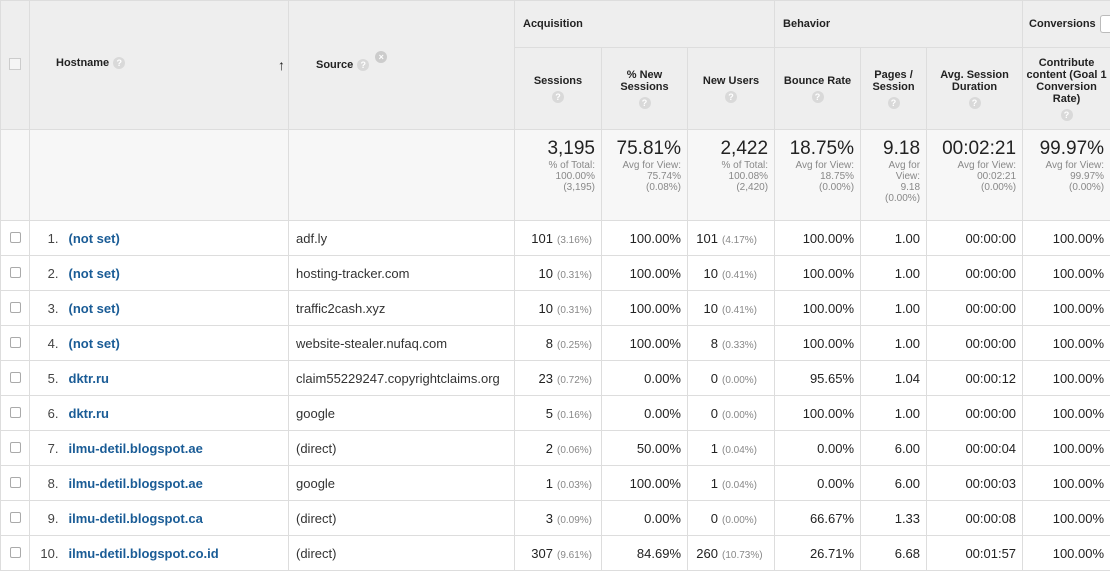 The image size is (1110, 573). I want to click on sessions-cell: 2 (0.06%), so click(558, 448).